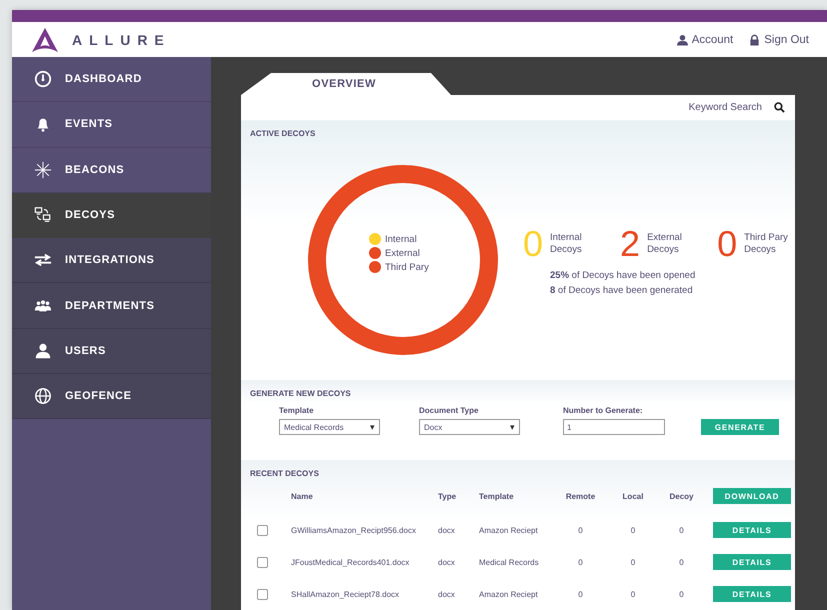 The image size is (827, 610). What do you see at coordinates (622, 291) in the screenshot?
I see `summary-text: 8 of Decoys have been generated` at bounding box center [622, 291].